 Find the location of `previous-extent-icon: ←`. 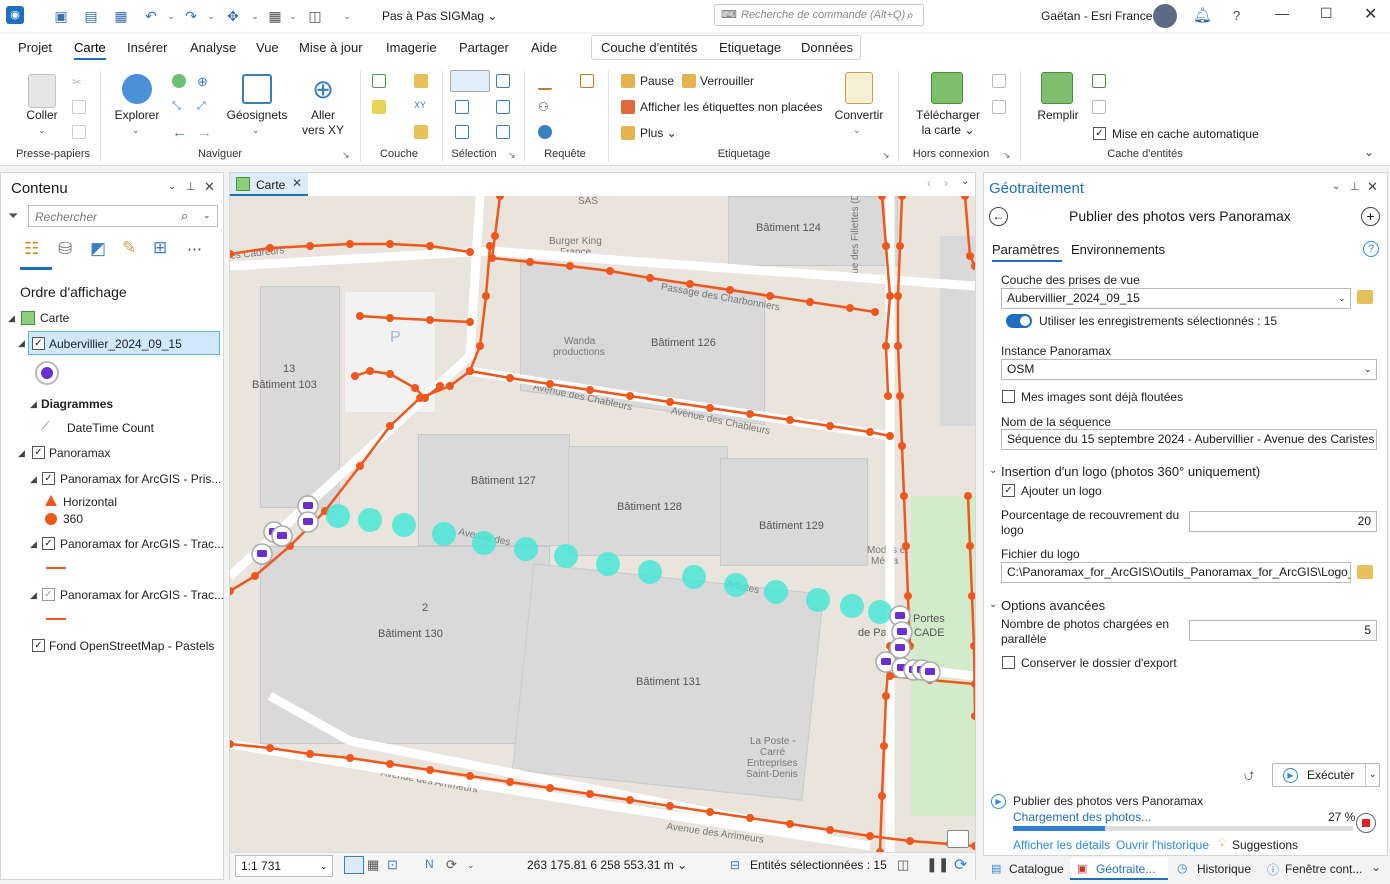

previous-extent-icon: ← is located at coordinates (179, 132).